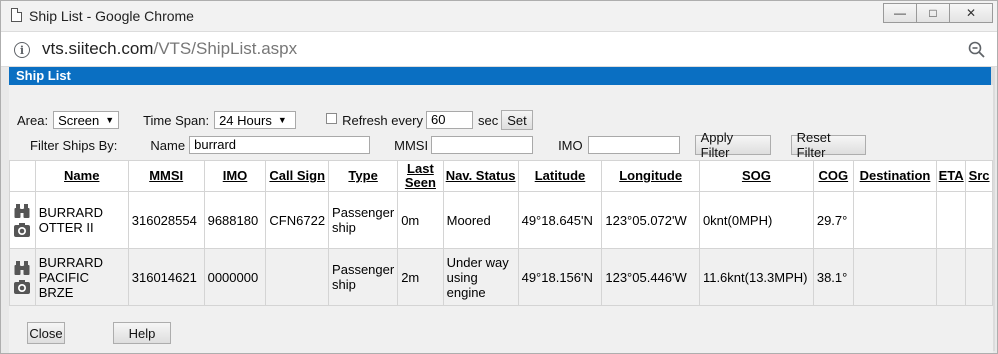 The width and height of the screenshot is (998, 354). What do you see at coordinates (560, 277) in the screenshot?
I see `cell-latitude: 49°18.156'N` at bounding box center [560, 277].